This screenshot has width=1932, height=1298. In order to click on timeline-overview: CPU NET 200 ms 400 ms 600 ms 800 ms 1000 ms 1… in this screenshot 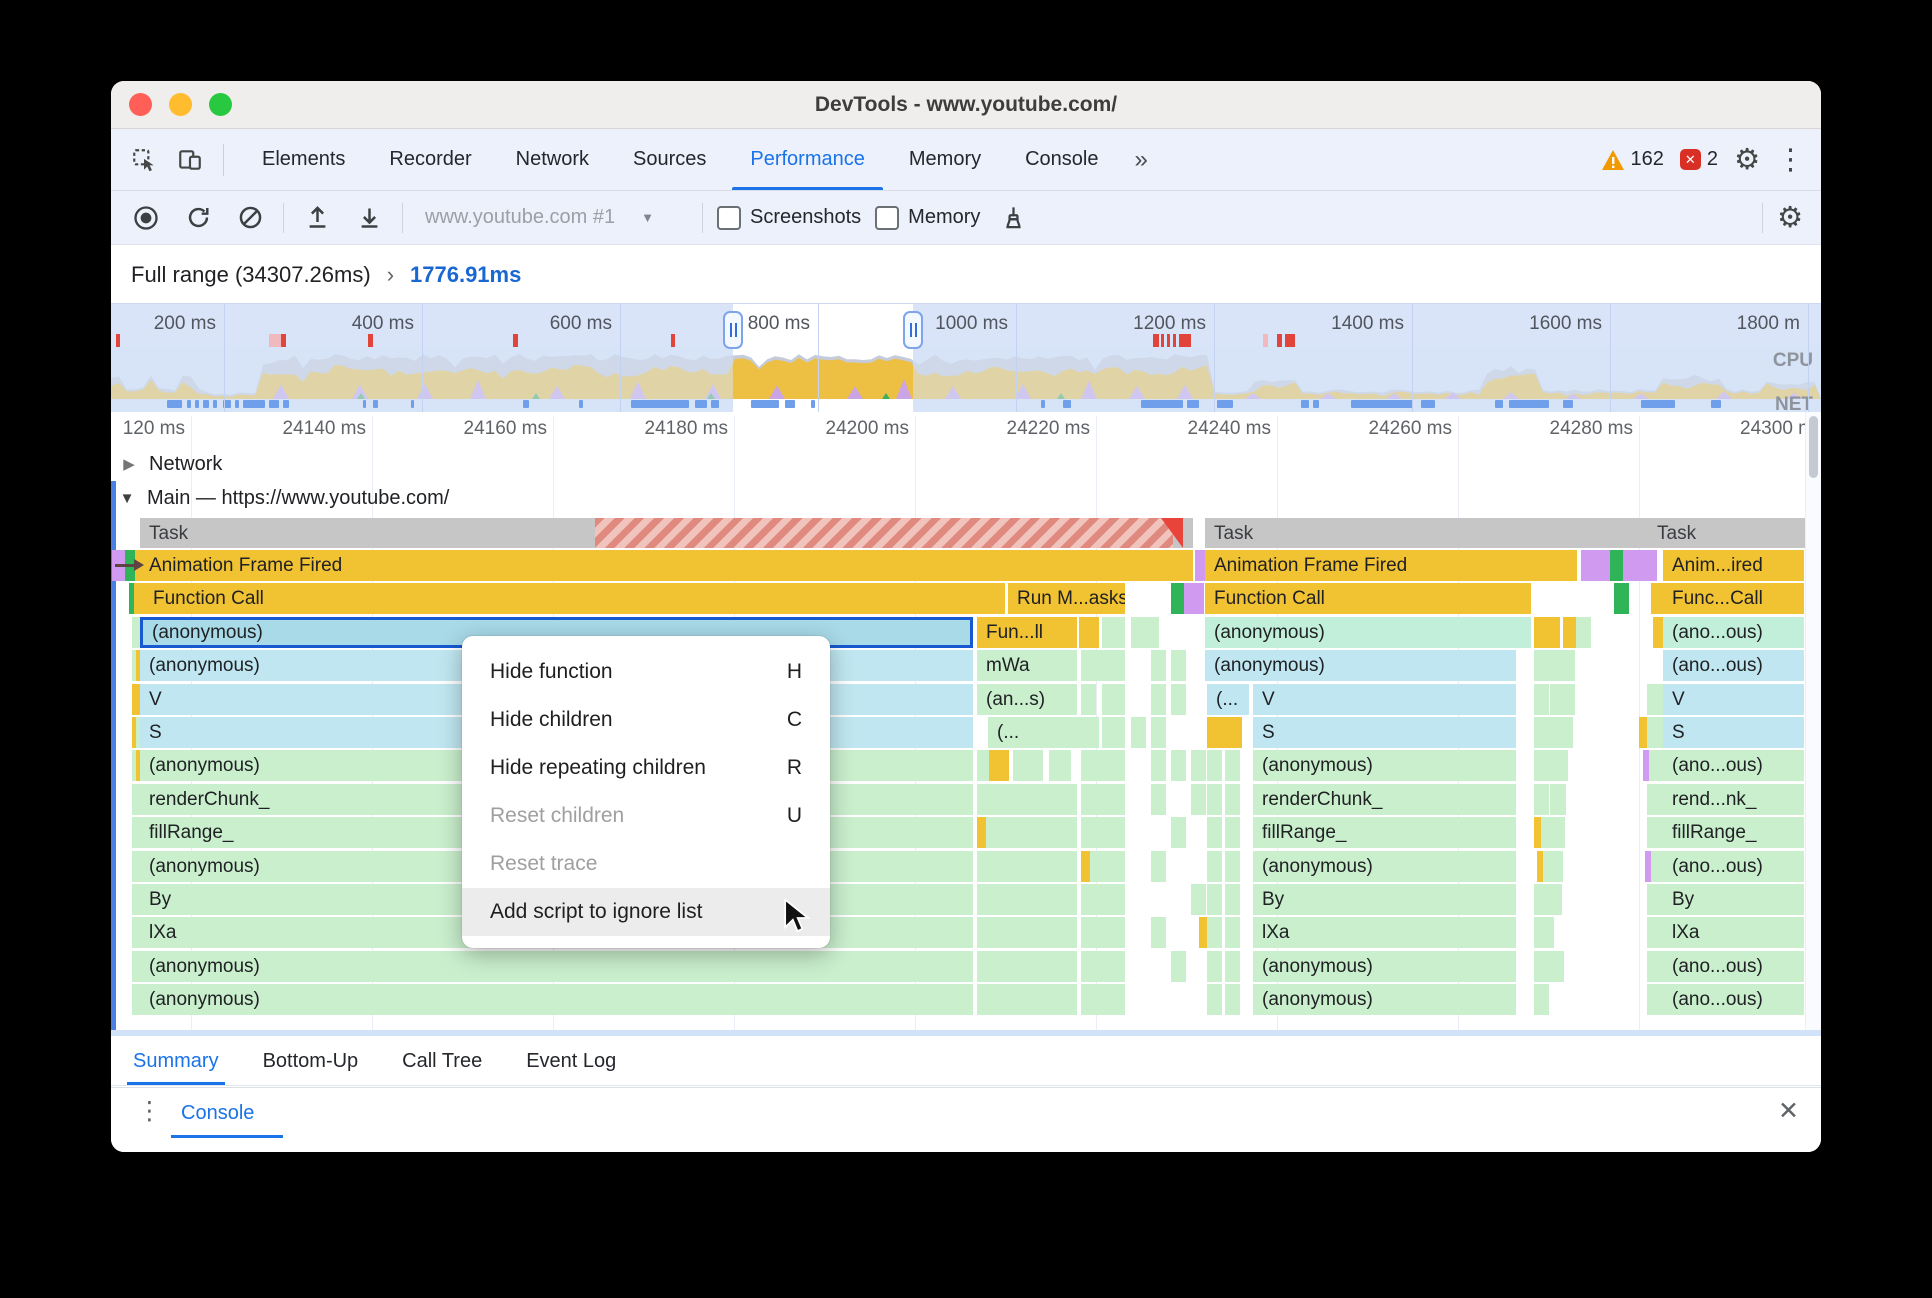, I will do `click(966, 358)`.